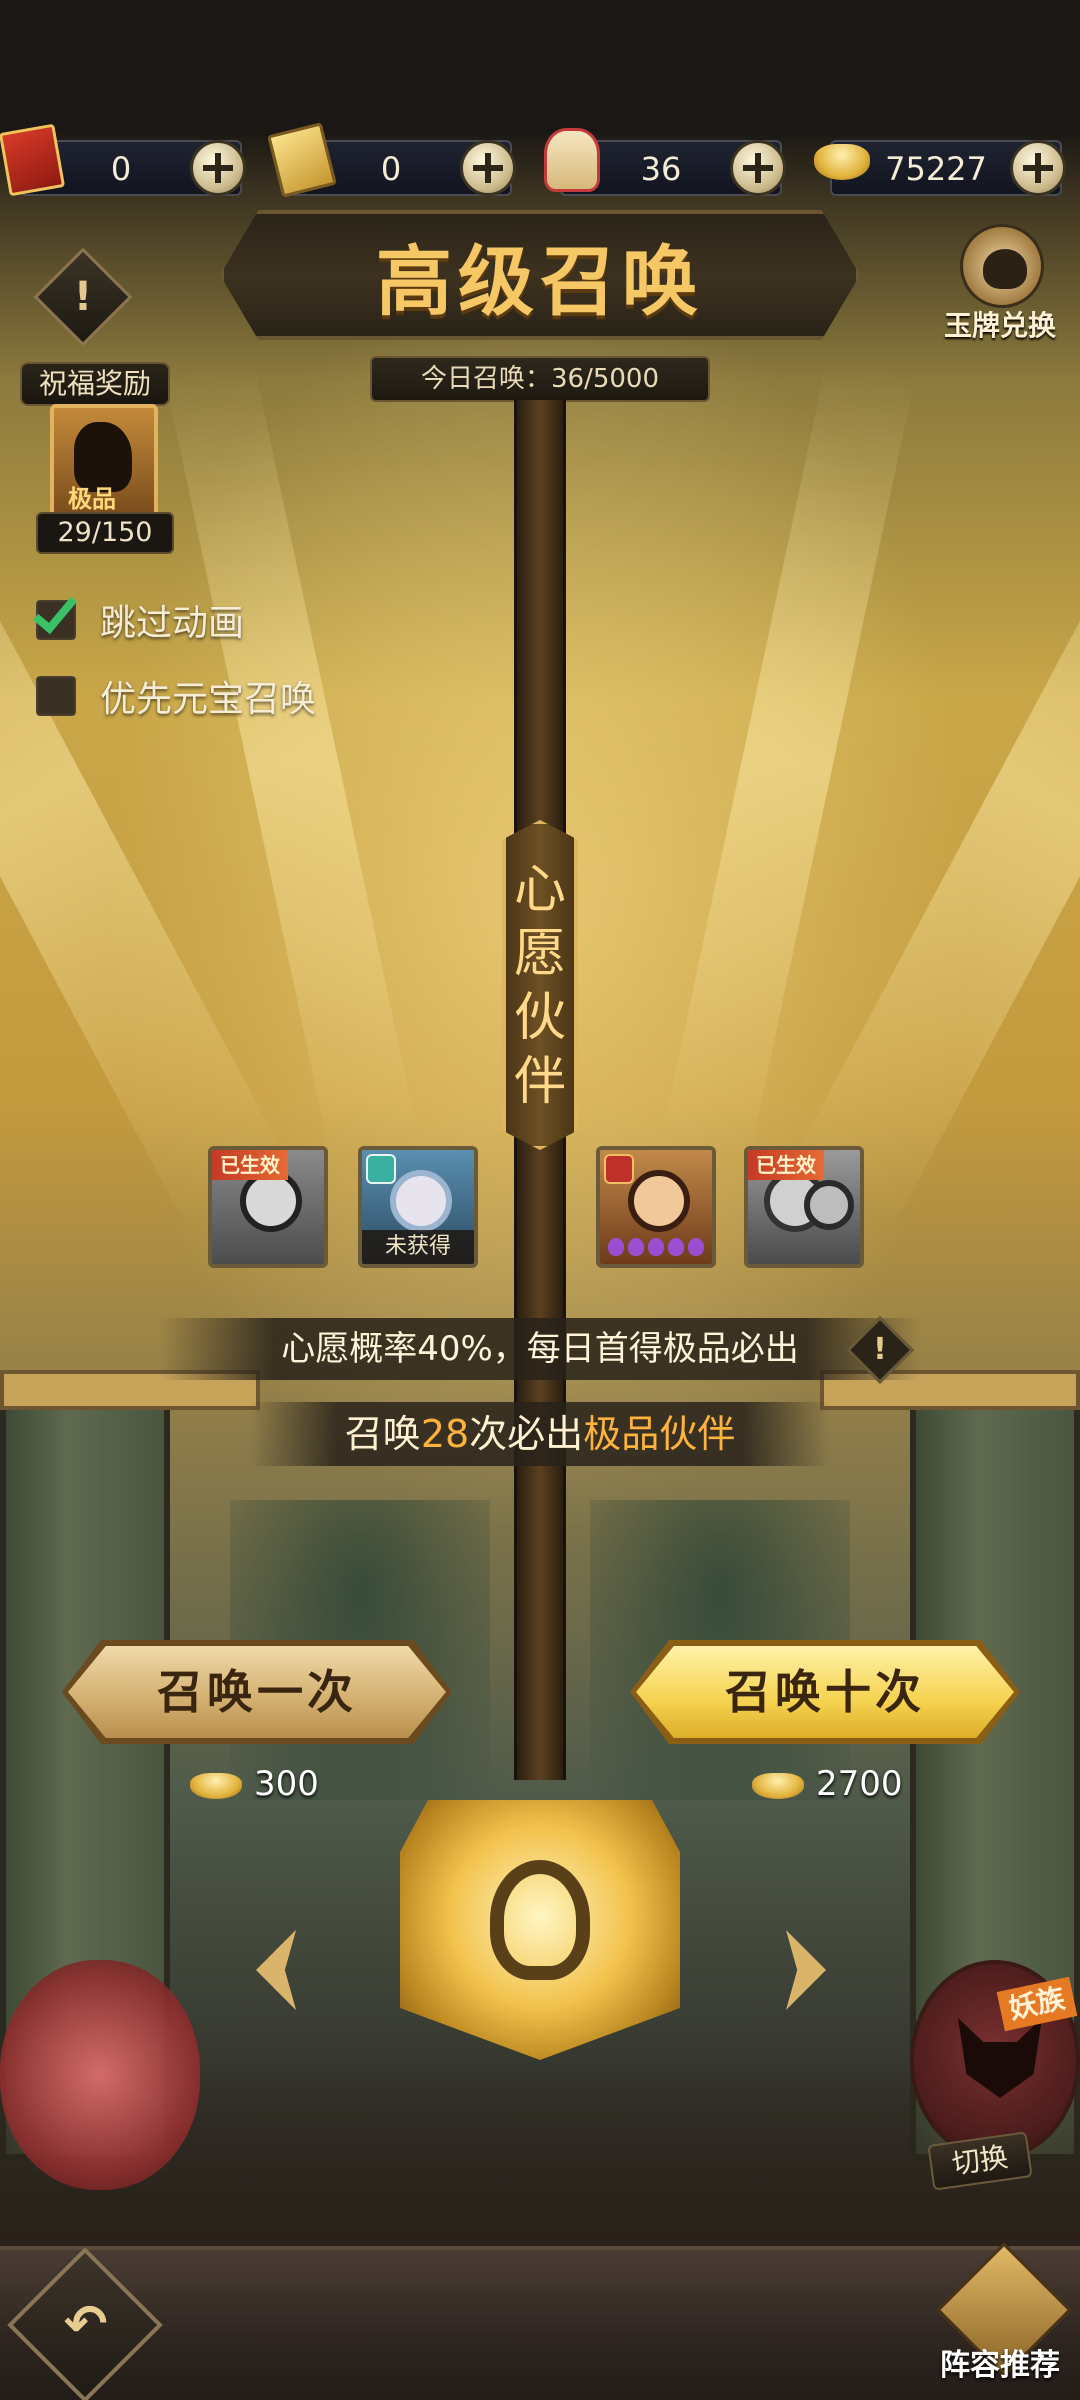 The height and width of the screenshot is (2400, 1080). What do you see at coordinates (418, 1247) in the screenshot?
I see `not-obtained-label: 未获得` at bounding box center [418, 1247].